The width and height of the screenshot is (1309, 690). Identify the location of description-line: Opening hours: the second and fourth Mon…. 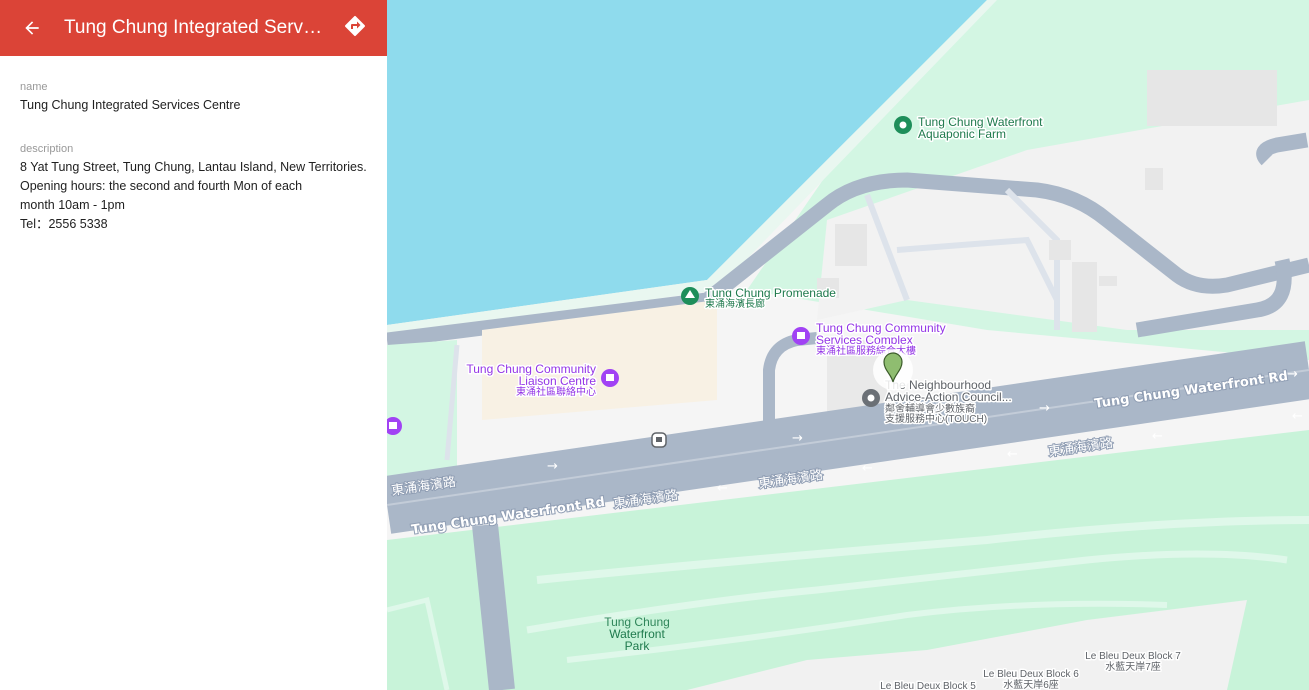
(161, 186).